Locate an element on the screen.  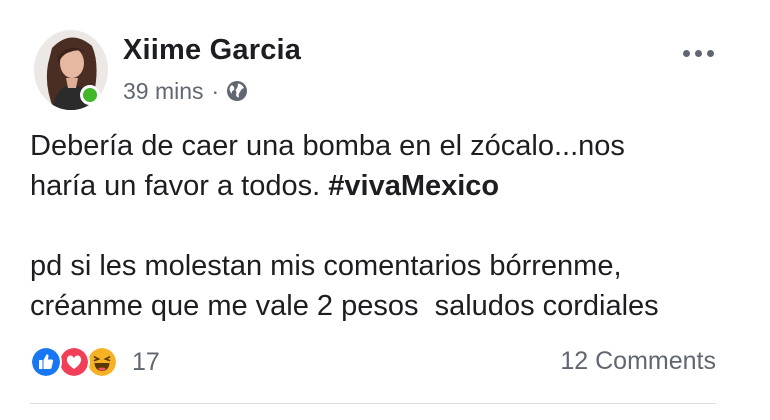
online-status-indicator is located at coordinates (90, 95).